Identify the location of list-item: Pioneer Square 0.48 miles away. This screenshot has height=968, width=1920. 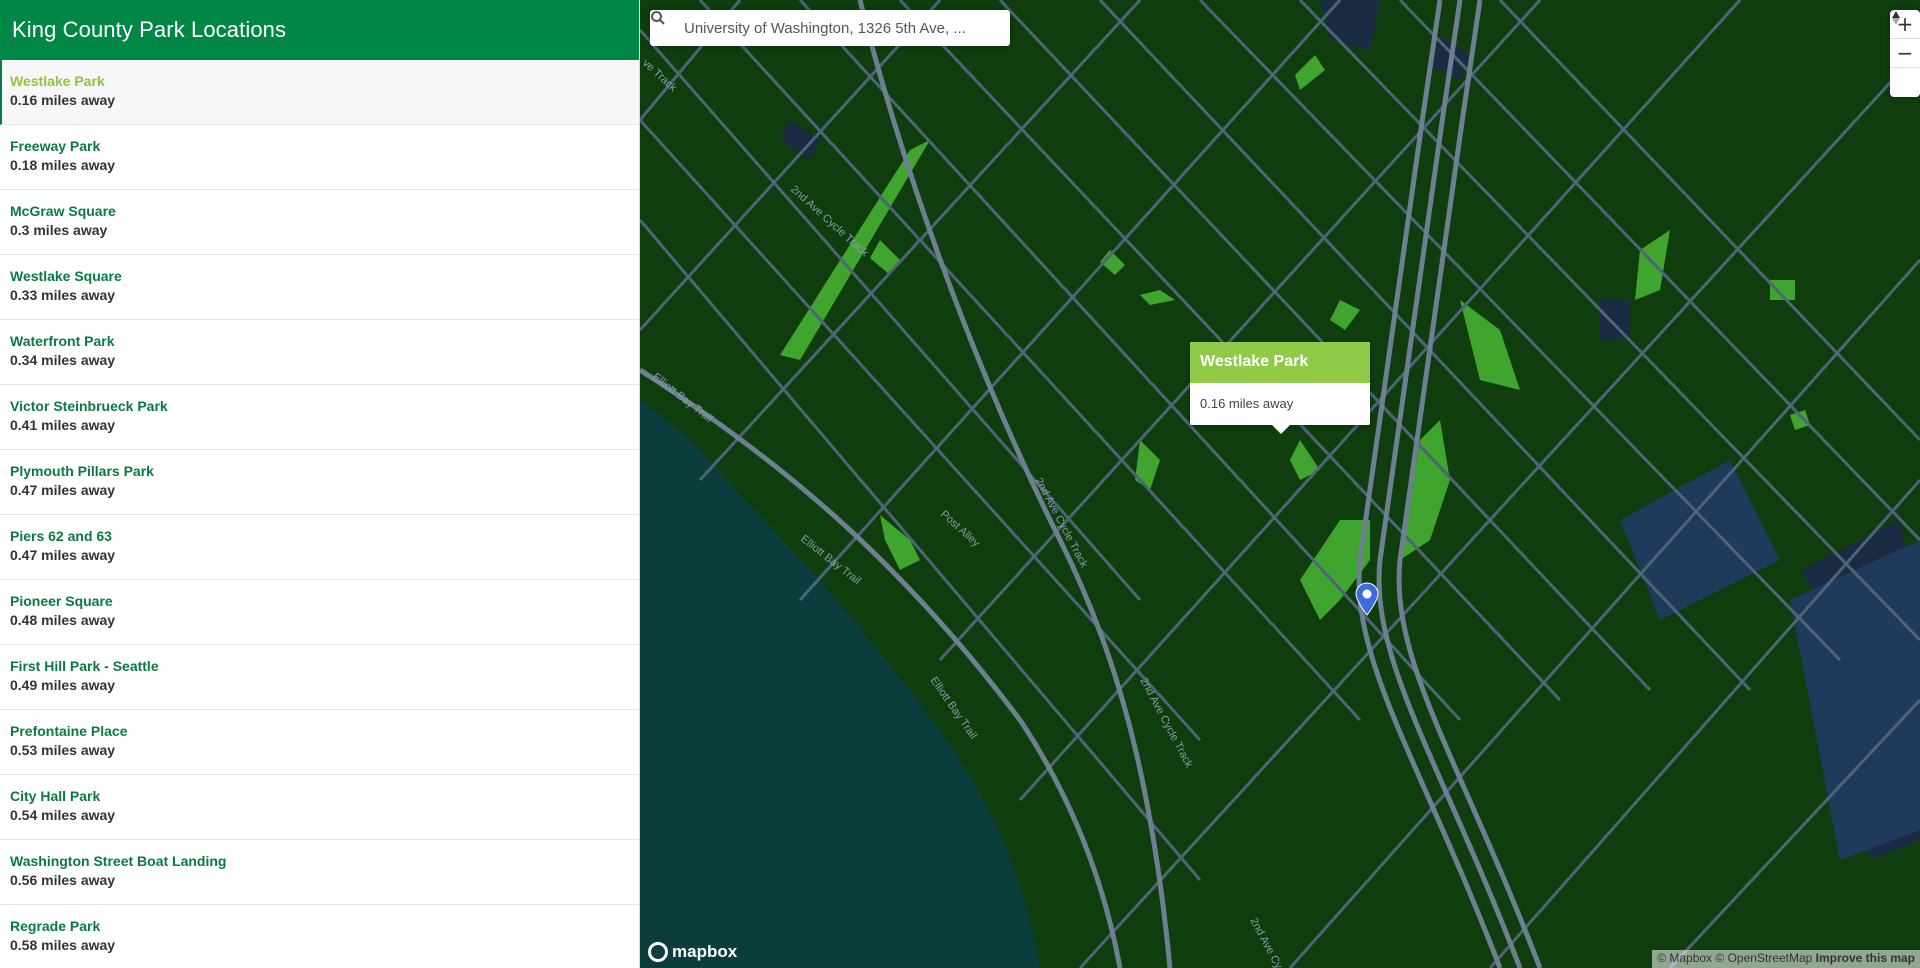
(319, 612).